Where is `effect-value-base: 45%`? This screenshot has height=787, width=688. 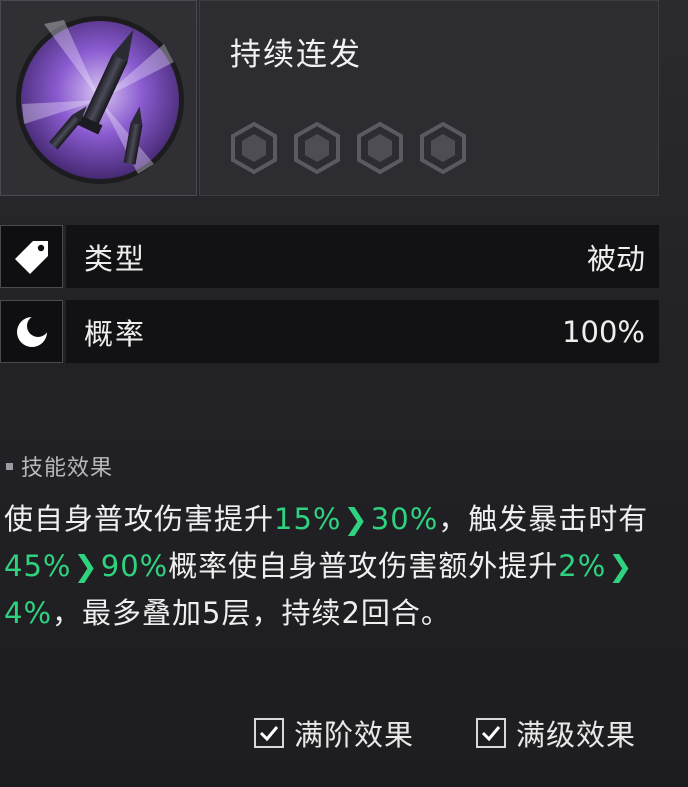
effect-value-base: 45% is located at coordinates (38, 566).